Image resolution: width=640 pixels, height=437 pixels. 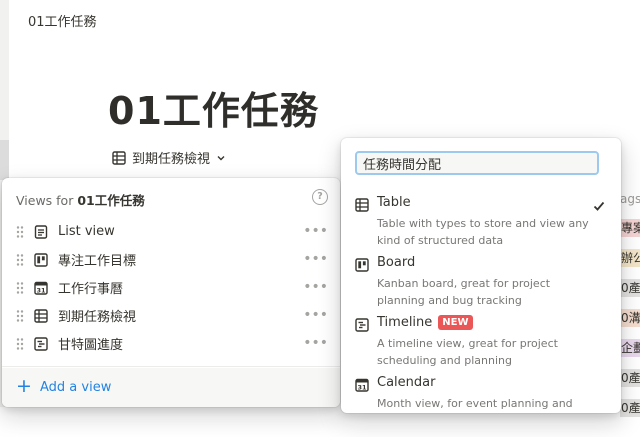 I want to click on view-row: List view •••, so click(x=171, y=231).